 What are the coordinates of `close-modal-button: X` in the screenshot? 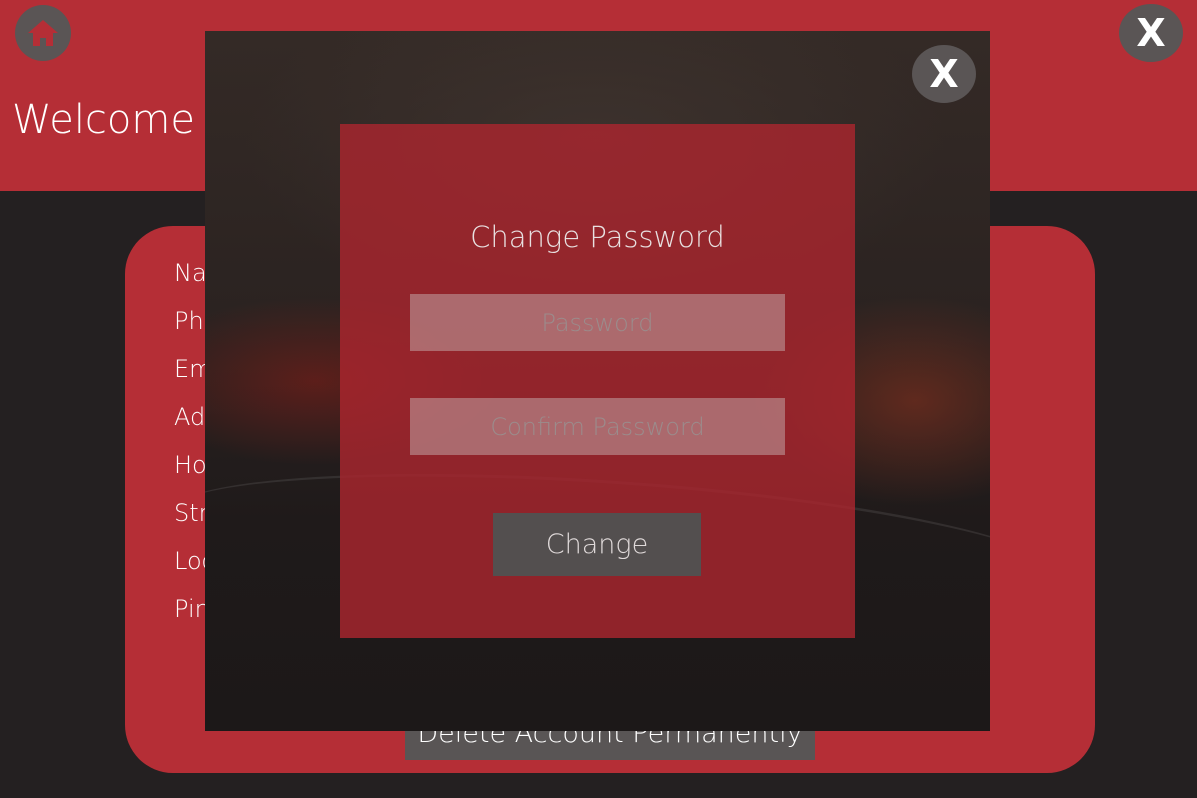 It's located at (944, 74).